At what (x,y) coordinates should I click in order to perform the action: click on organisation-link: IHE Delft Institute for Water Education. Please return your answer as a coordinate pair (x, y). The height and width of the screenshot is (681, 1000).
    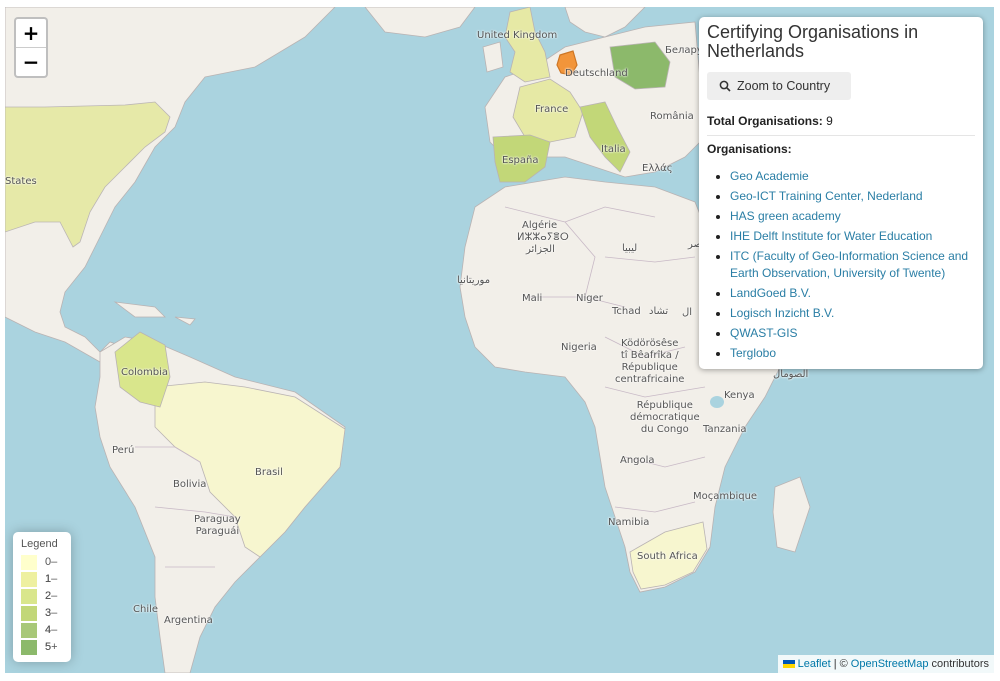
    Looking at the image, I should click on (831, 236).